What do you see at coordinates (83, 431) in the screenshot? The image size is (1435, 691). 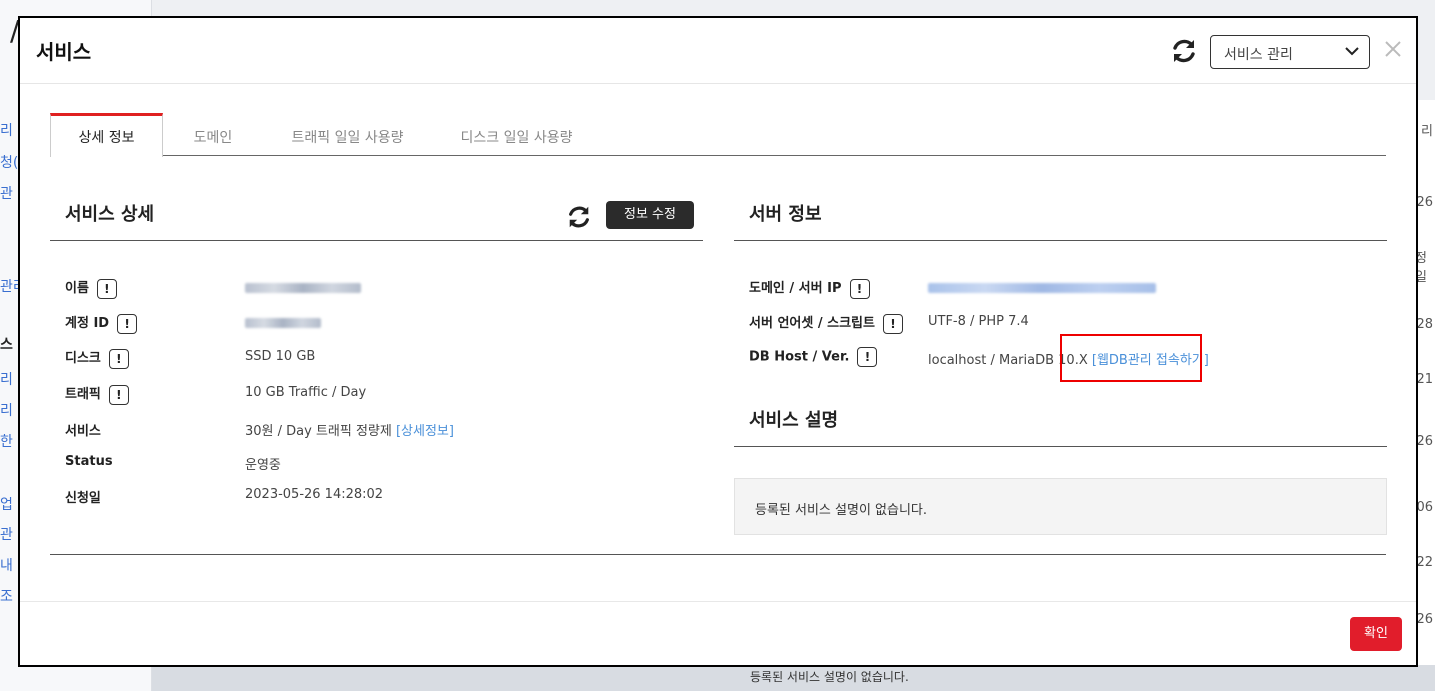 I see `detail-row-service: 서비스` at bounding box center [83, 431].